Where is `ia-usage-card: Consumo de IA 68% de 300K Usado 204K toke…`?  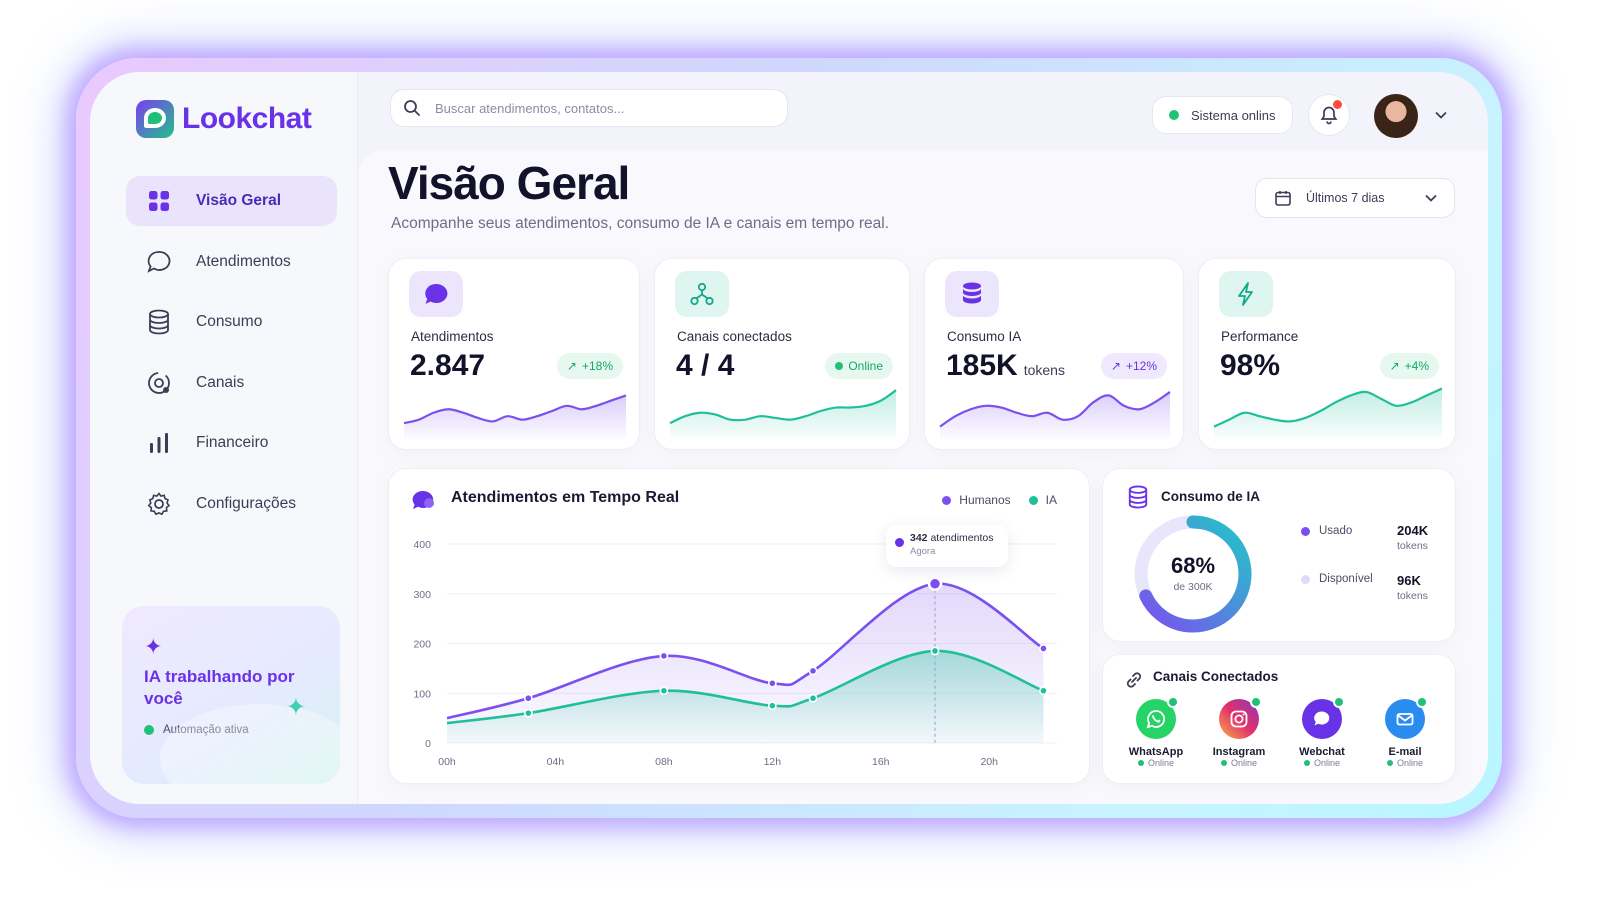 ia-usage-card: Consumo de IA 68% de 300K Usado 204K toke… is located at coordinates (1279, 555).